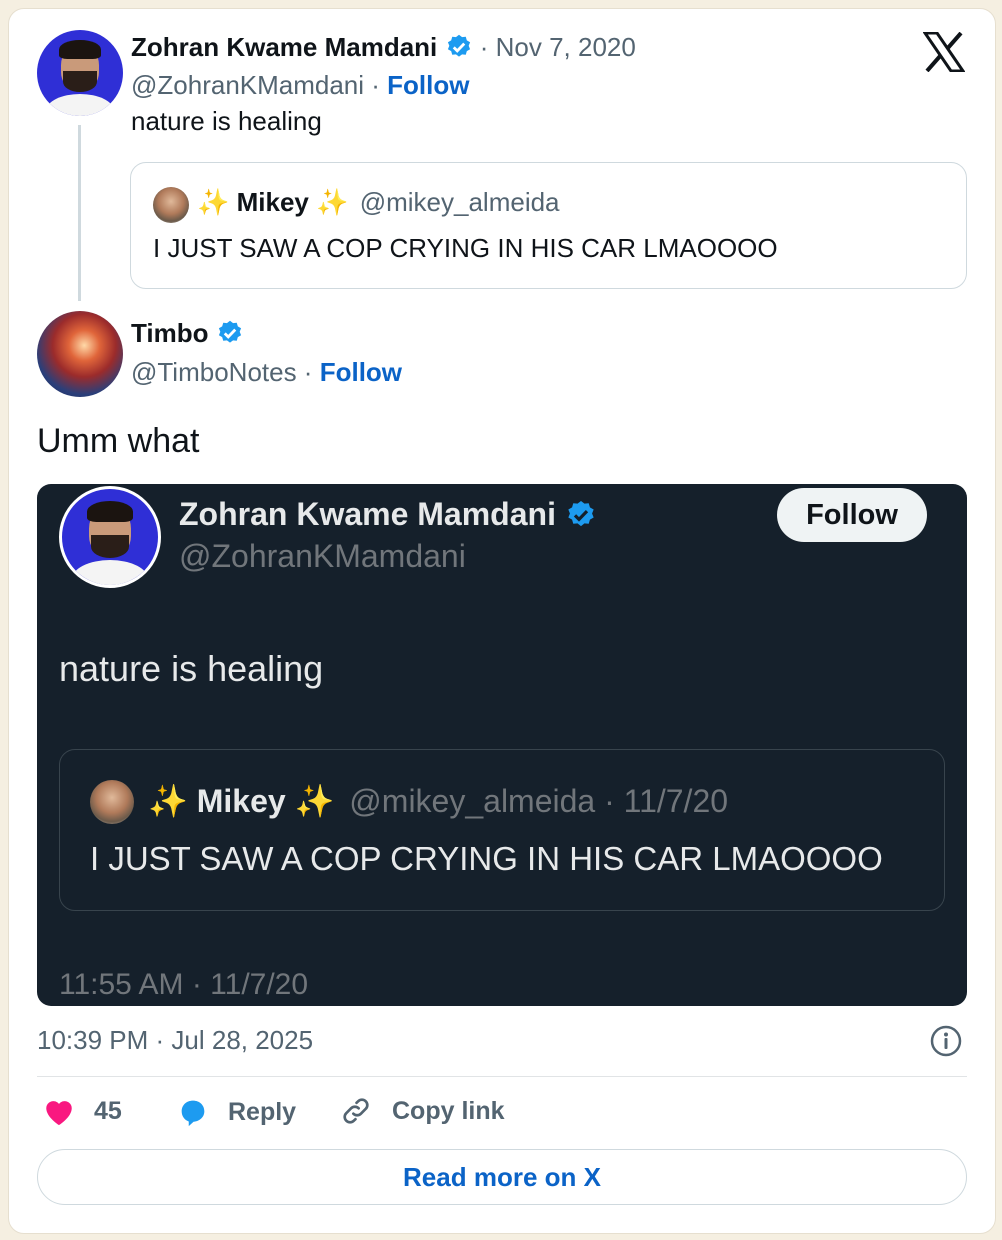  Describe the element at coordinates (241, 801) in the screenshot. I see `embed-quote-author-name: Mikey` at that location.